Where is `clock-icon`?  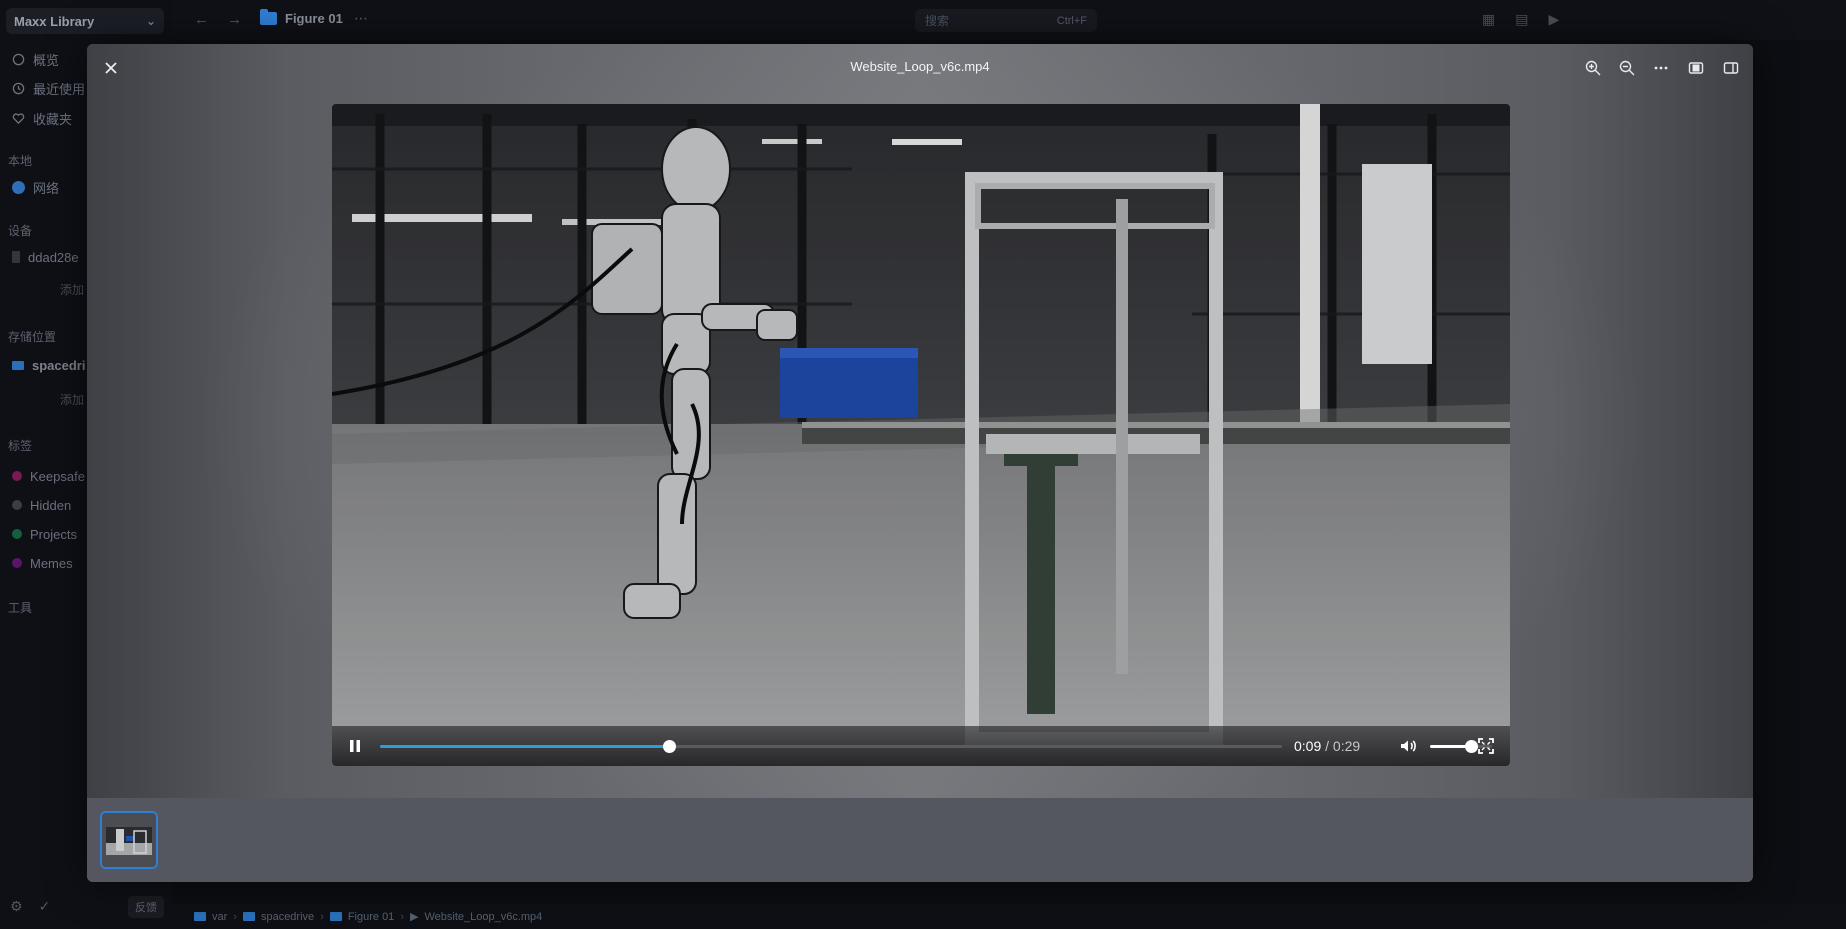 clock-icon is located at coordinates (18, 88).